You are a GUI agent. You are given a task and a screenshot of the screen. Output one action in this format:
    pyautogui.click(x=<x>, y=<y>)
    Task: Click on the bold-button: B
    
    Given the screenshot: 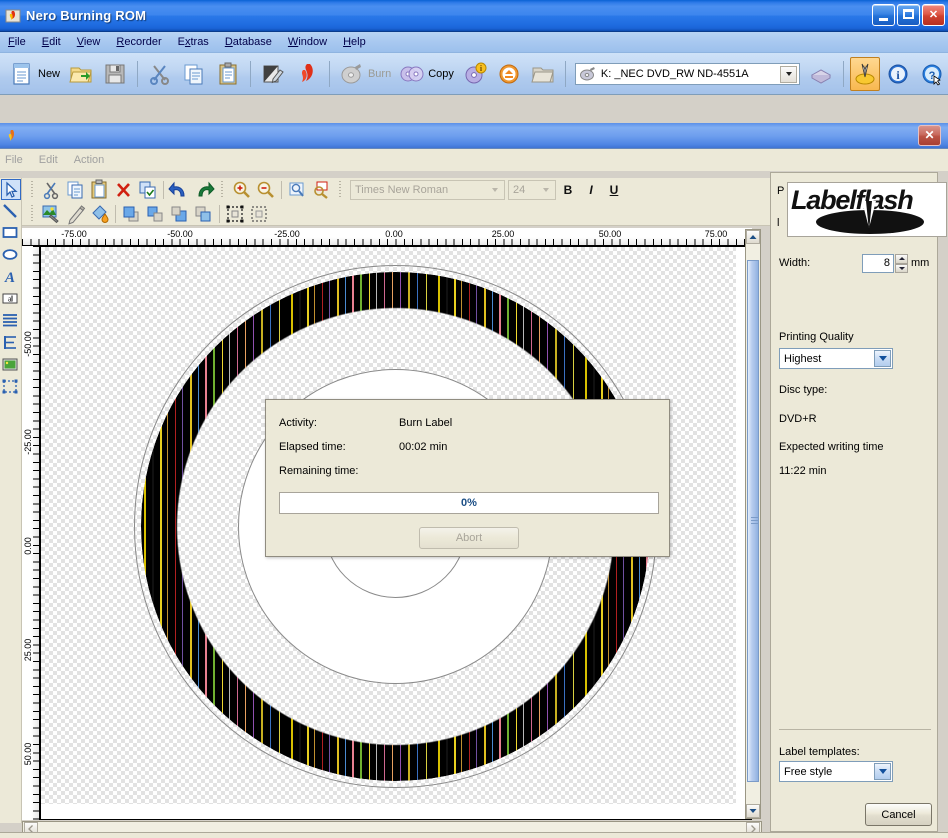 What is the action you would take?
    pyautogui.click(x=568, y=190)
    